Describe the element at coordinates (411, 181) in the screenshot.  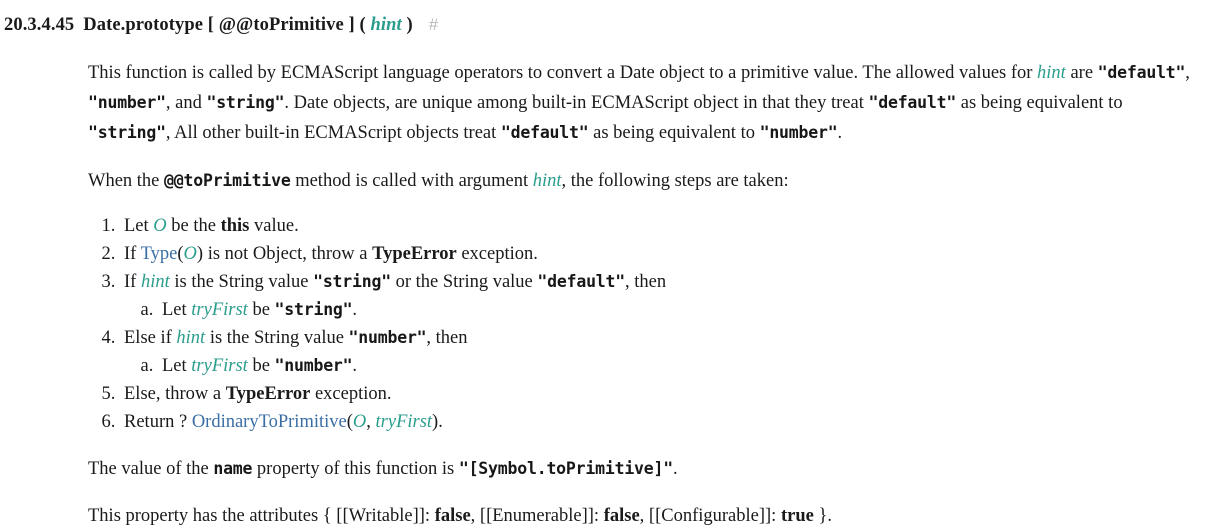
I see `steps-intro-text-2: method is called with argument` at that location.